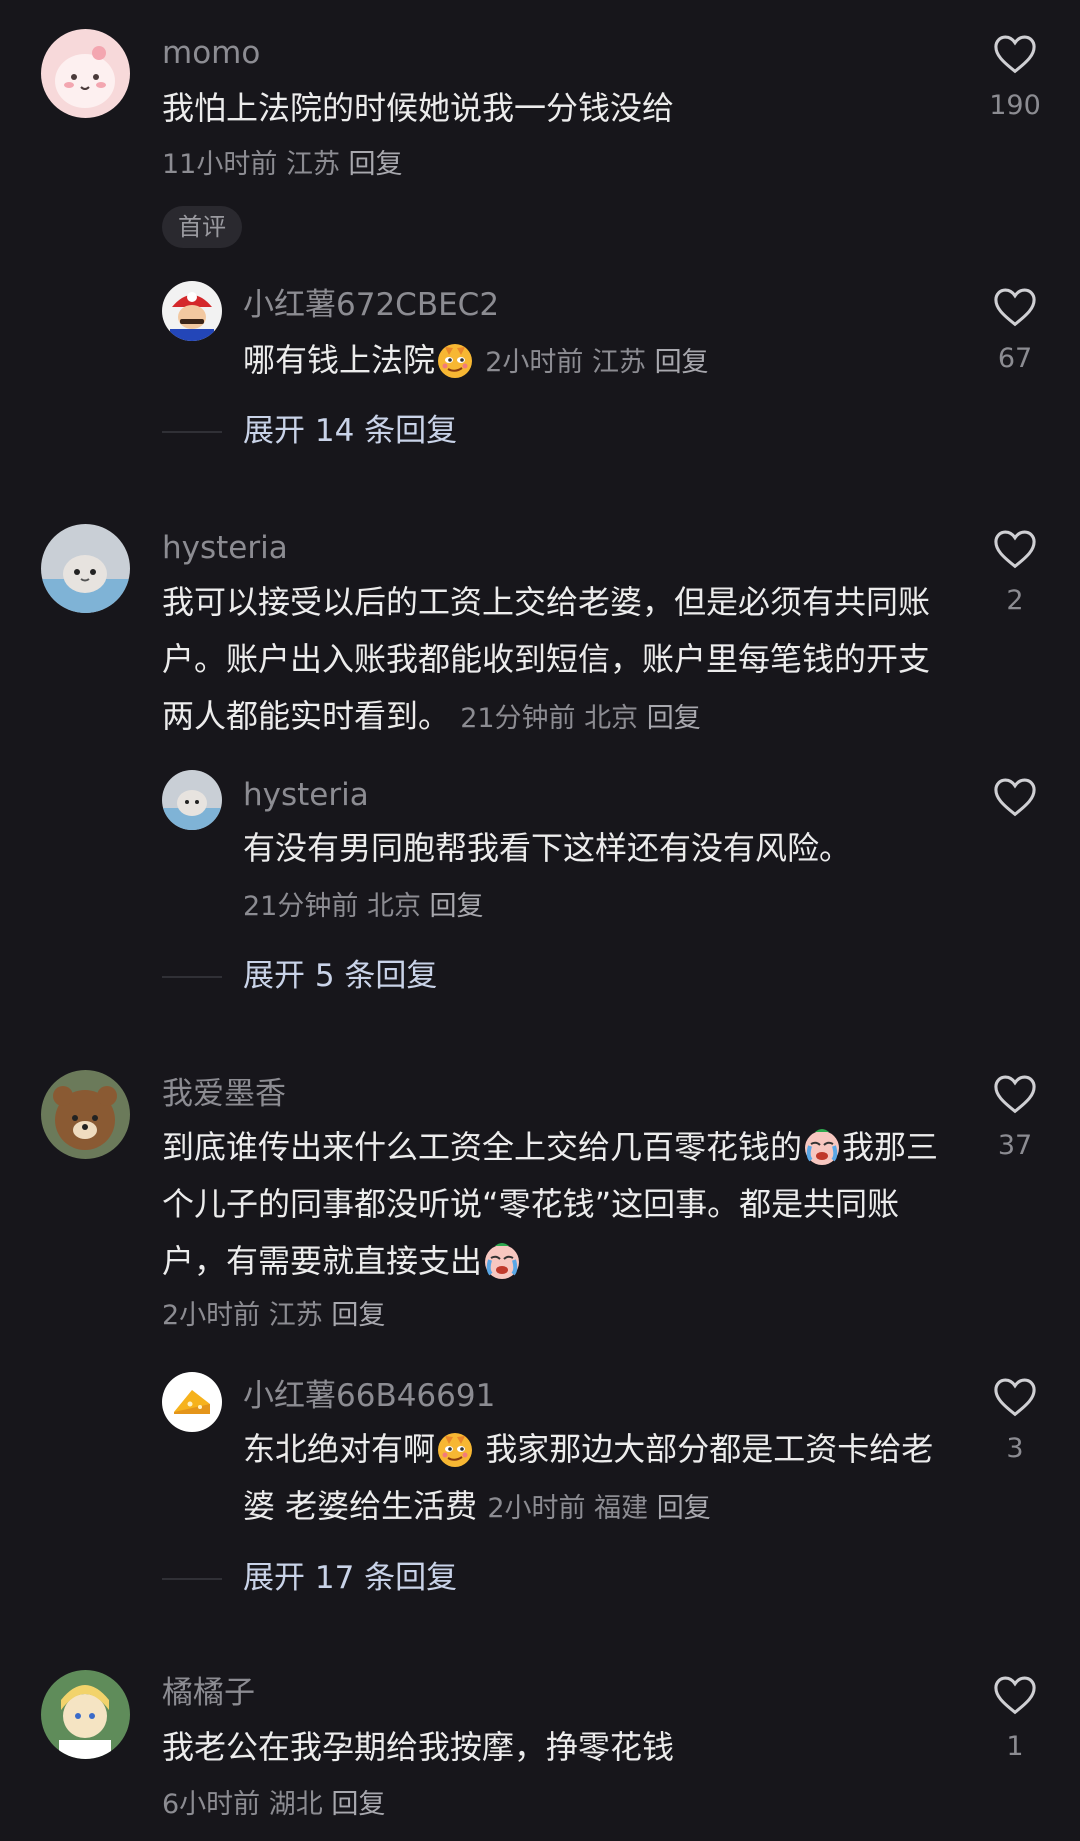  What do you see at coordinates (1015, 1719) in the screenshot?
I see `like-button: 1` at bounding box center [1015, 1719].